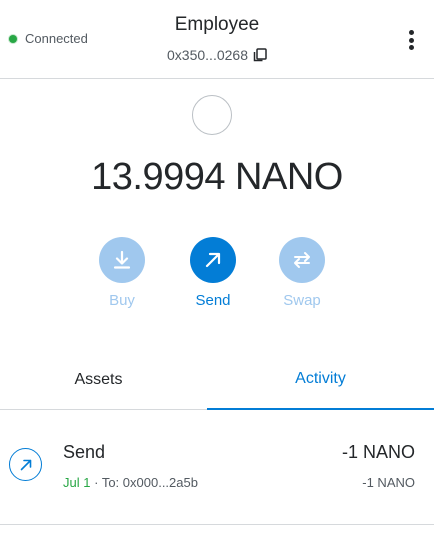 This screenshot has height=543, width=434. What do you see at coordinates (84, 452) in the screenshot?
I see `transaction-title: Send` at bounding box center [84, 452].